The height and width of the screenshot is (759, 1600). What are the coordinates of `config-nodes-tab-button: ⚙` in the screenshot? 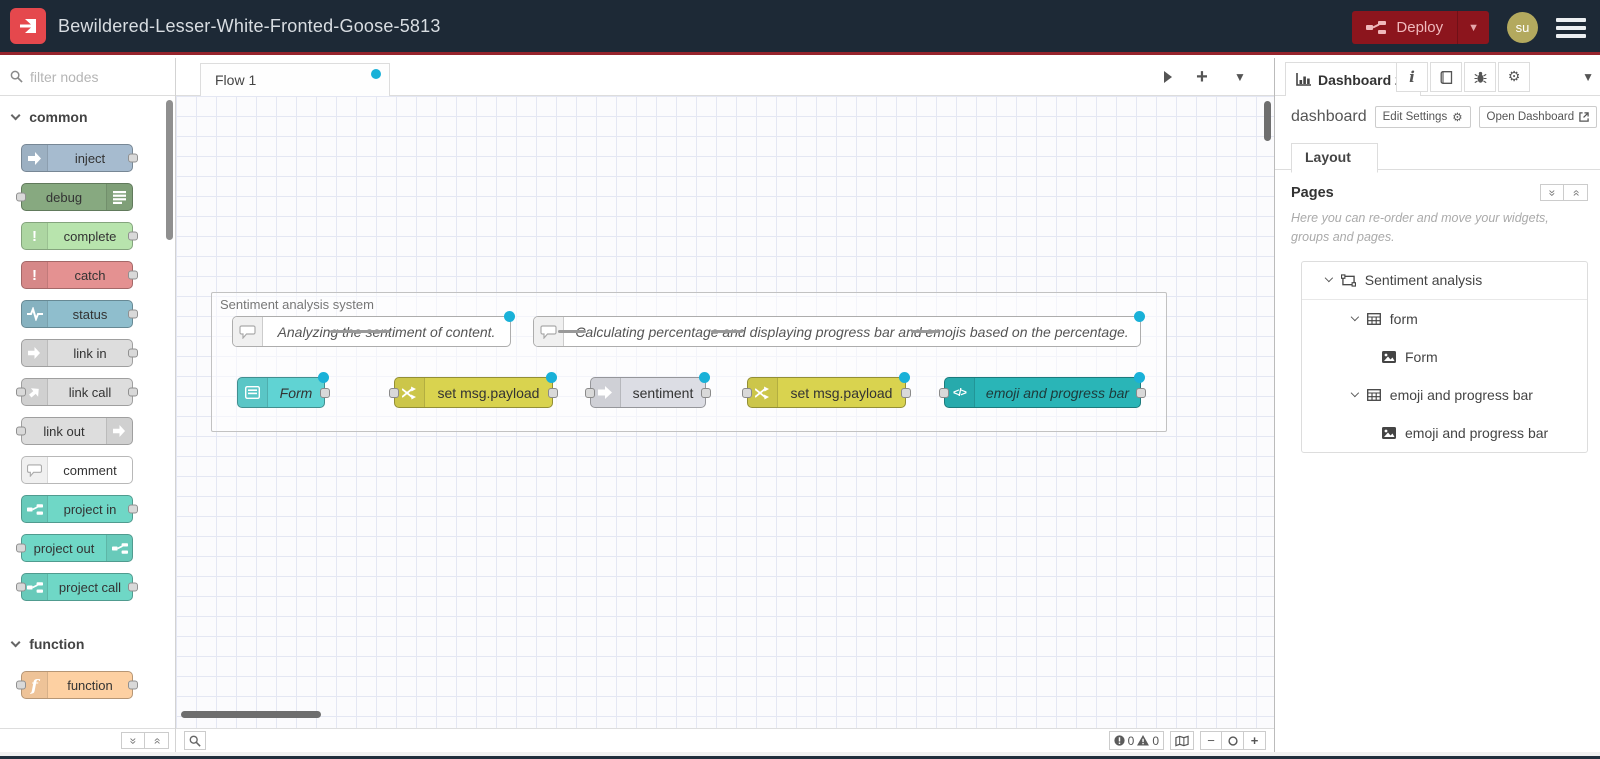 It's located at (1514, 77).